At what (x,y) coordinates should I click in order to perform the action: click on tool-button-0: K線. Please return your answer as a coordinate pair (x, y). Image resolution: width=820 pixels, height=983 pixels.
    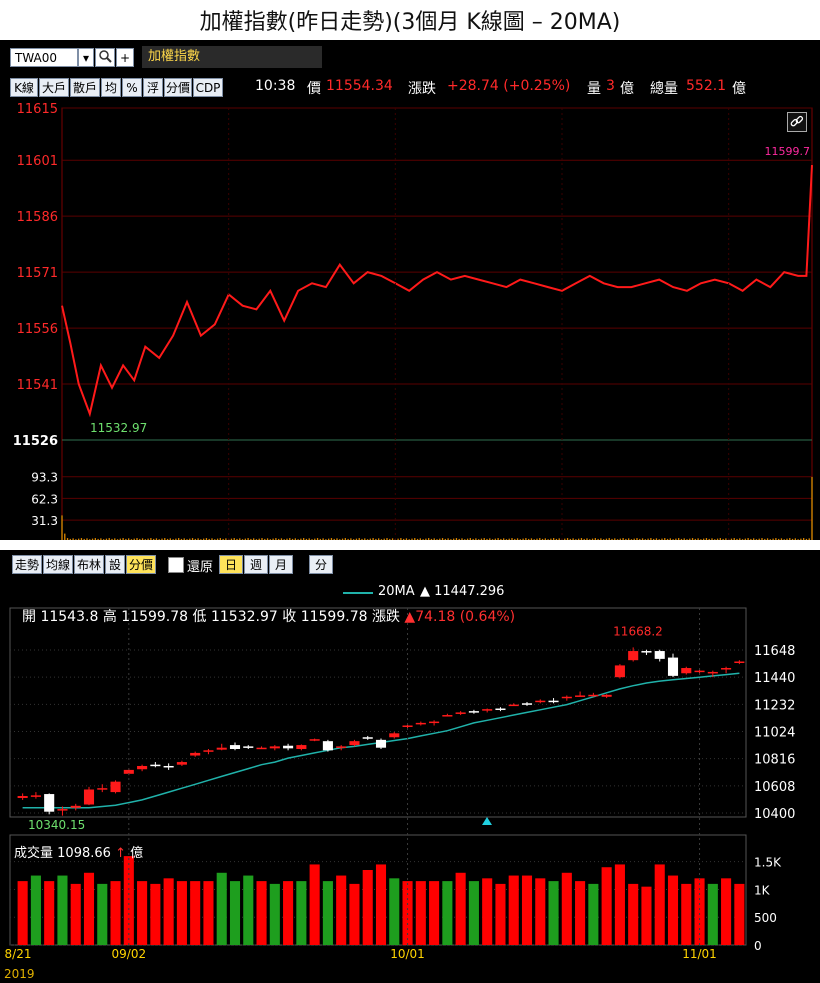
    Looking at the image, I should click on (24, 87).